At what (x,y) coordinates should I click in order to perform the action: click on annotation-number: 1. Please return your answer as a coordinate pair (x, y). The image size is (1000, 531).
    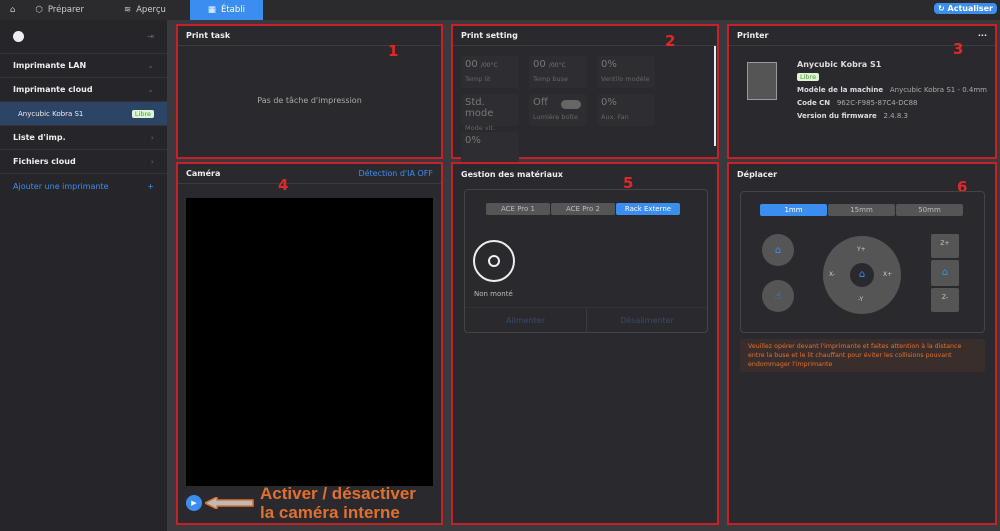
    Looking at the image, I should click on (393, 51).